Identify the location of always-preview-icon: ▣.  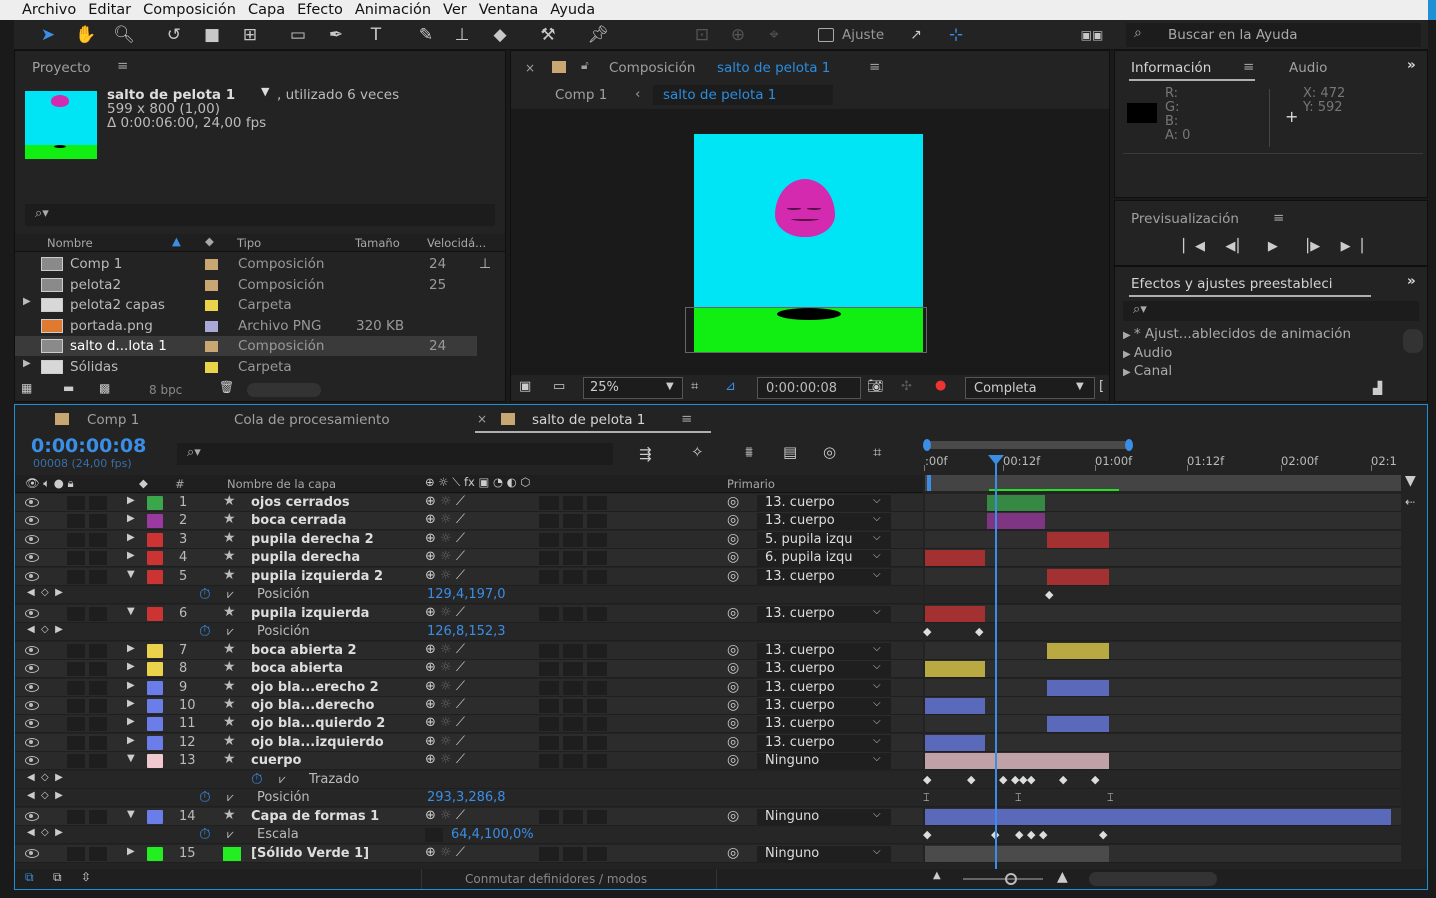
(525, 386).